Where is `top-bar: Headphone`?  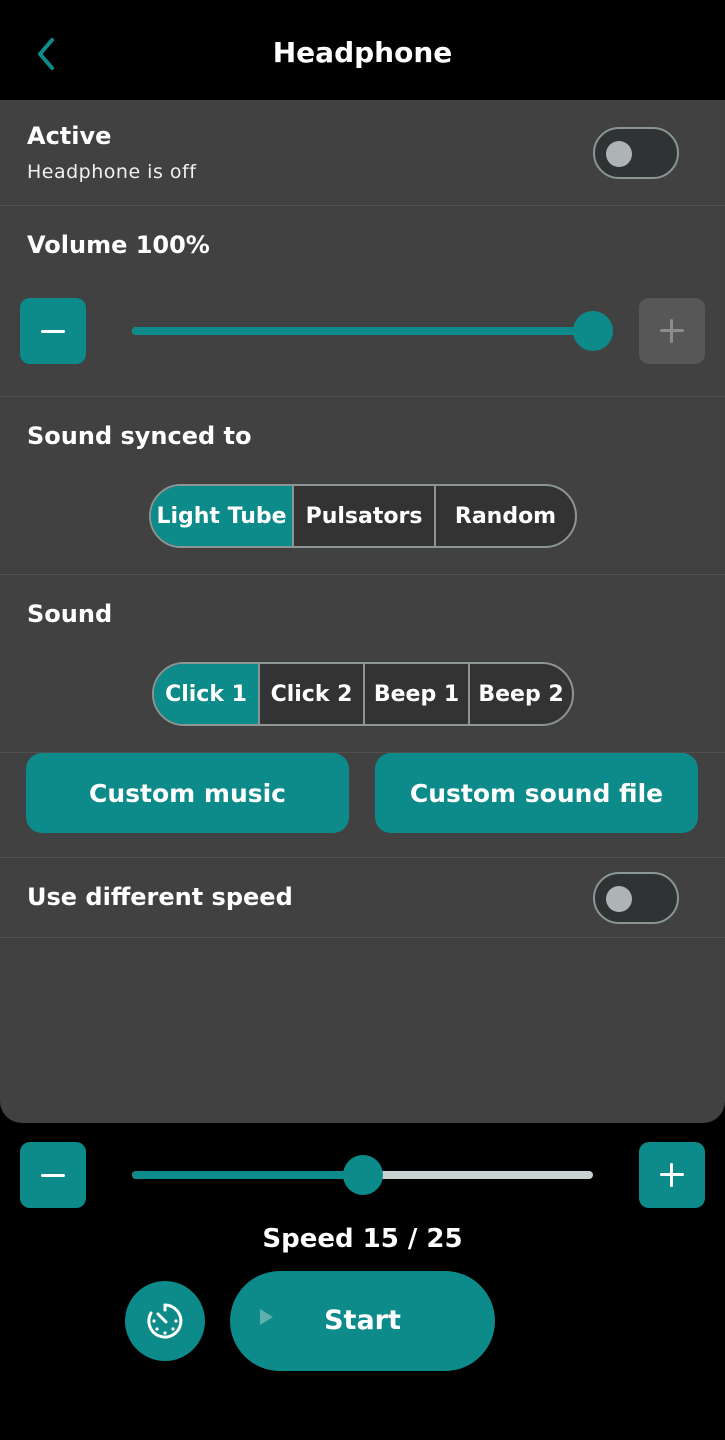 top-bar: Headphone is located at coordinates (362, 50).